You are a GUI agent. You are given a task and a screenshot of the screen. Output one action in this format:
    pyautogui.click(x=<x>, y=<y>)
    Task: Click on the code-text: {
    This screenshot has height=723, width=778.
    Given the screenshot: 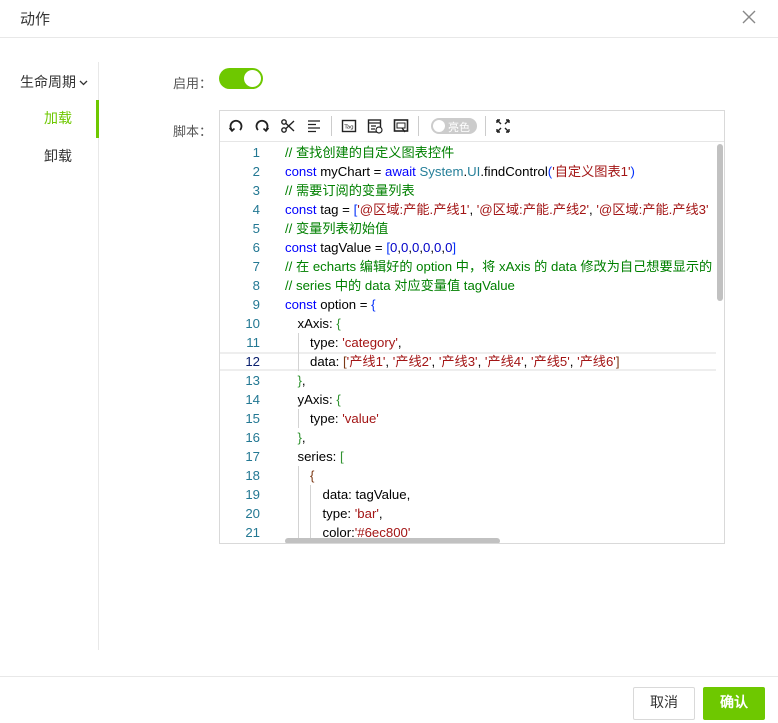 What is the action you would take?
    pyautogui.click(x=312, y=475)
    